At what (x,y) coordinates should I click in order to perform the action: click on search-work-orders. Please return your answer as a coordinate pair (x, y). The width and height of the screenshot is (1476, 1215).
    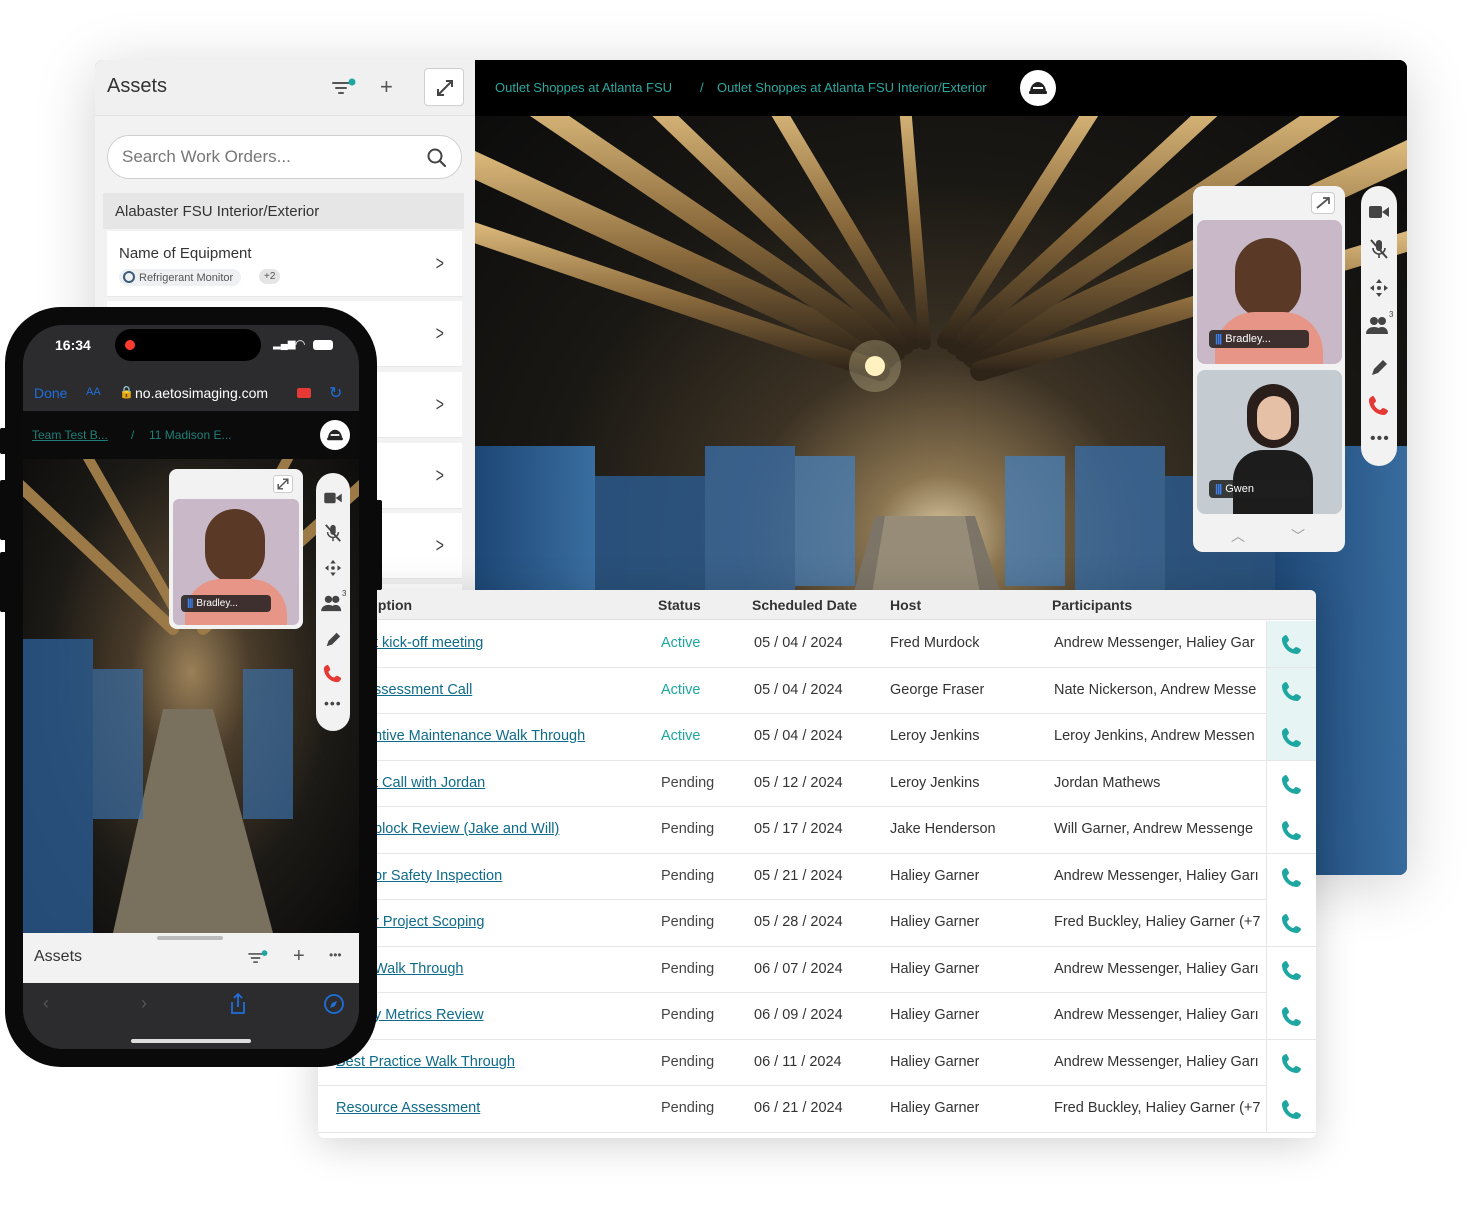
    Looking at the image, I should click on (284, 157).